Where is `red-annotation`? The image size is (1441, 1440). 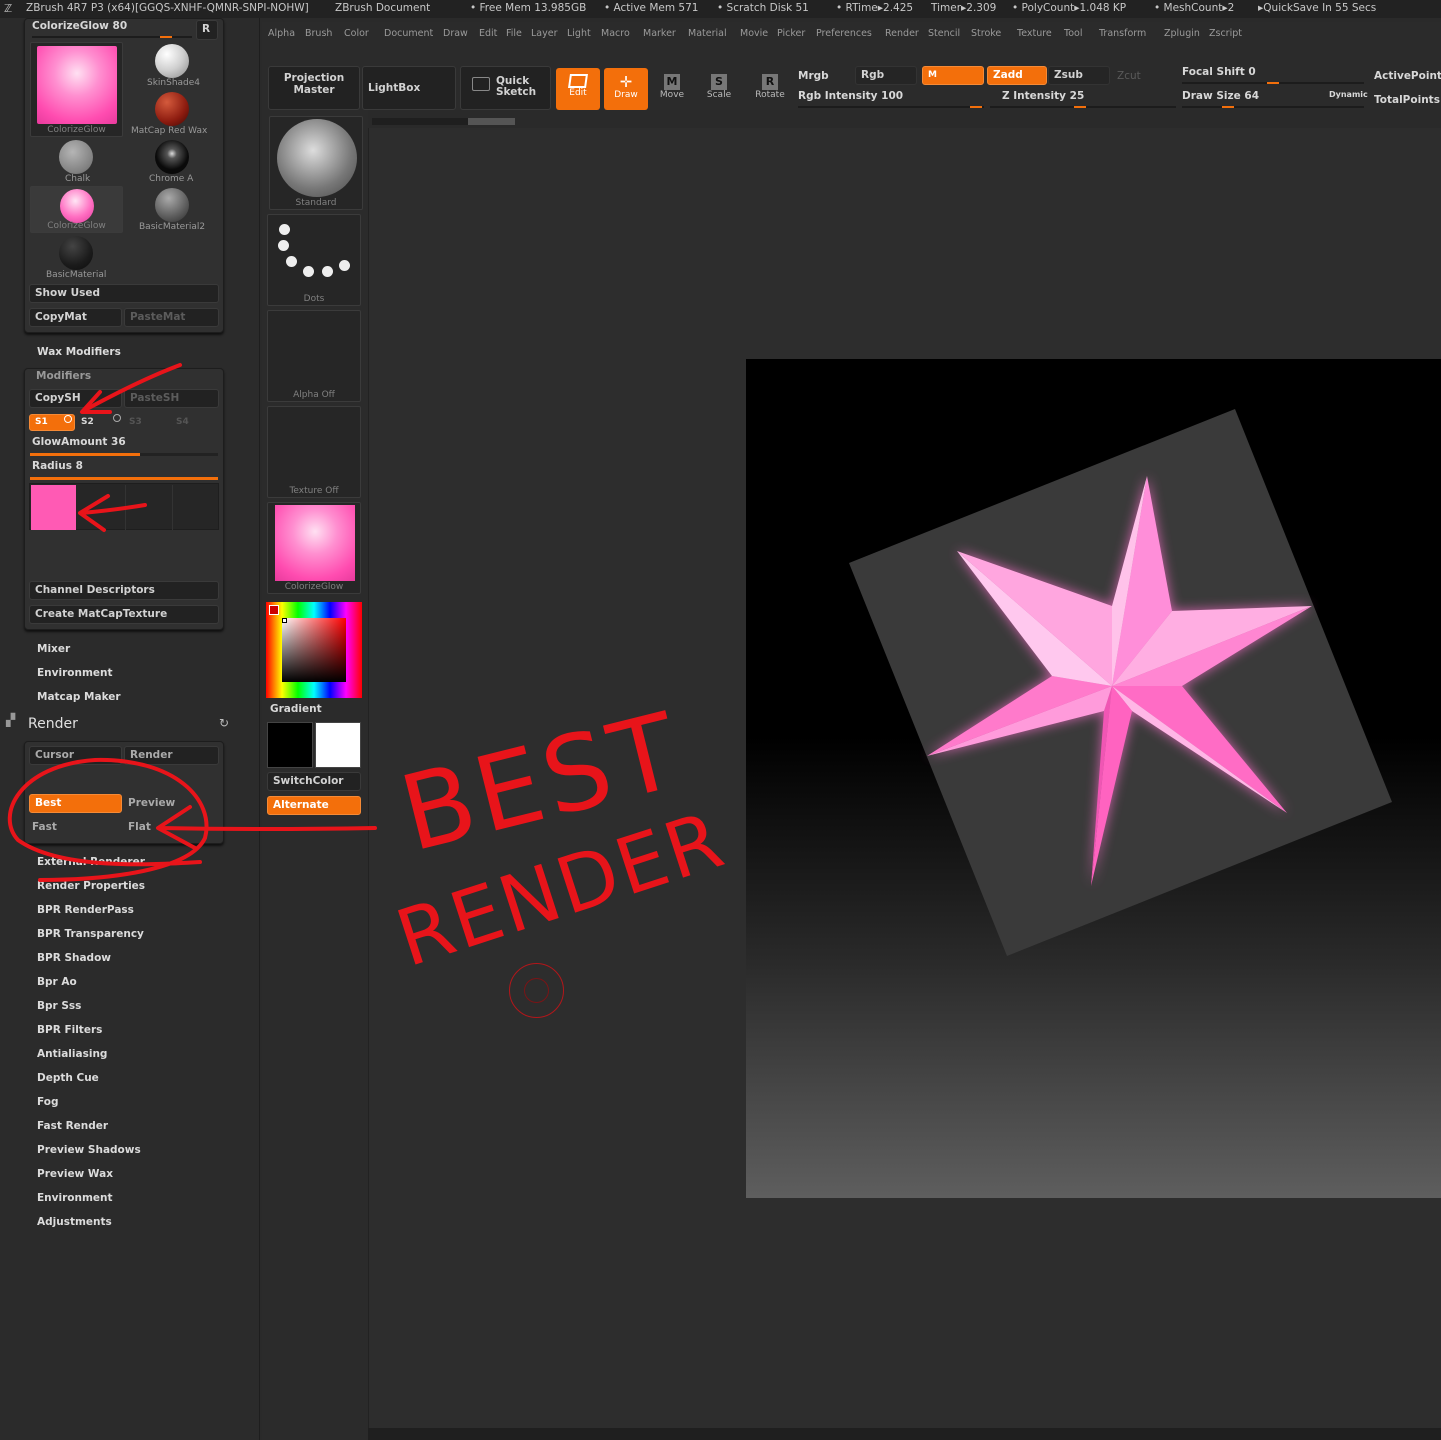
red-annotation is located at coordinates (192, 622).